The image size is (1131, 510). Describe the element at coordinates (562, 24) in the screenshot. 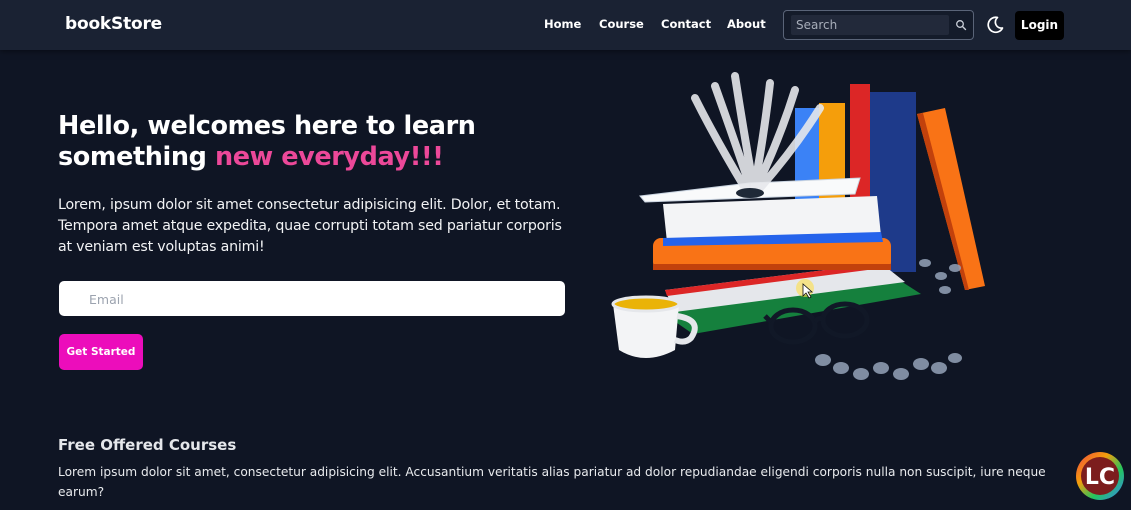

I see `nav-home: Home` at that location.